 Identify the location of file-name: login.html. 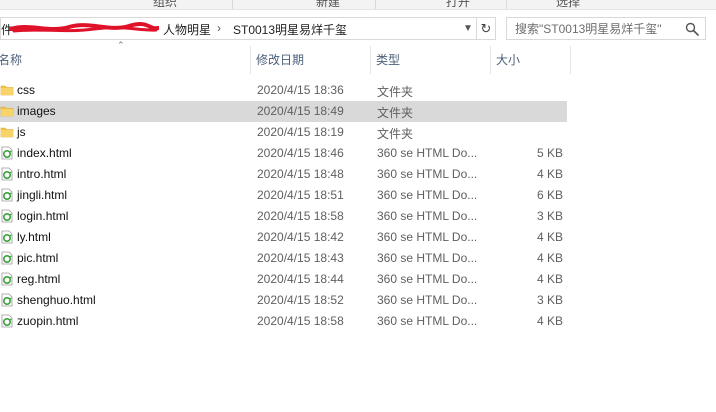
(43, 216).